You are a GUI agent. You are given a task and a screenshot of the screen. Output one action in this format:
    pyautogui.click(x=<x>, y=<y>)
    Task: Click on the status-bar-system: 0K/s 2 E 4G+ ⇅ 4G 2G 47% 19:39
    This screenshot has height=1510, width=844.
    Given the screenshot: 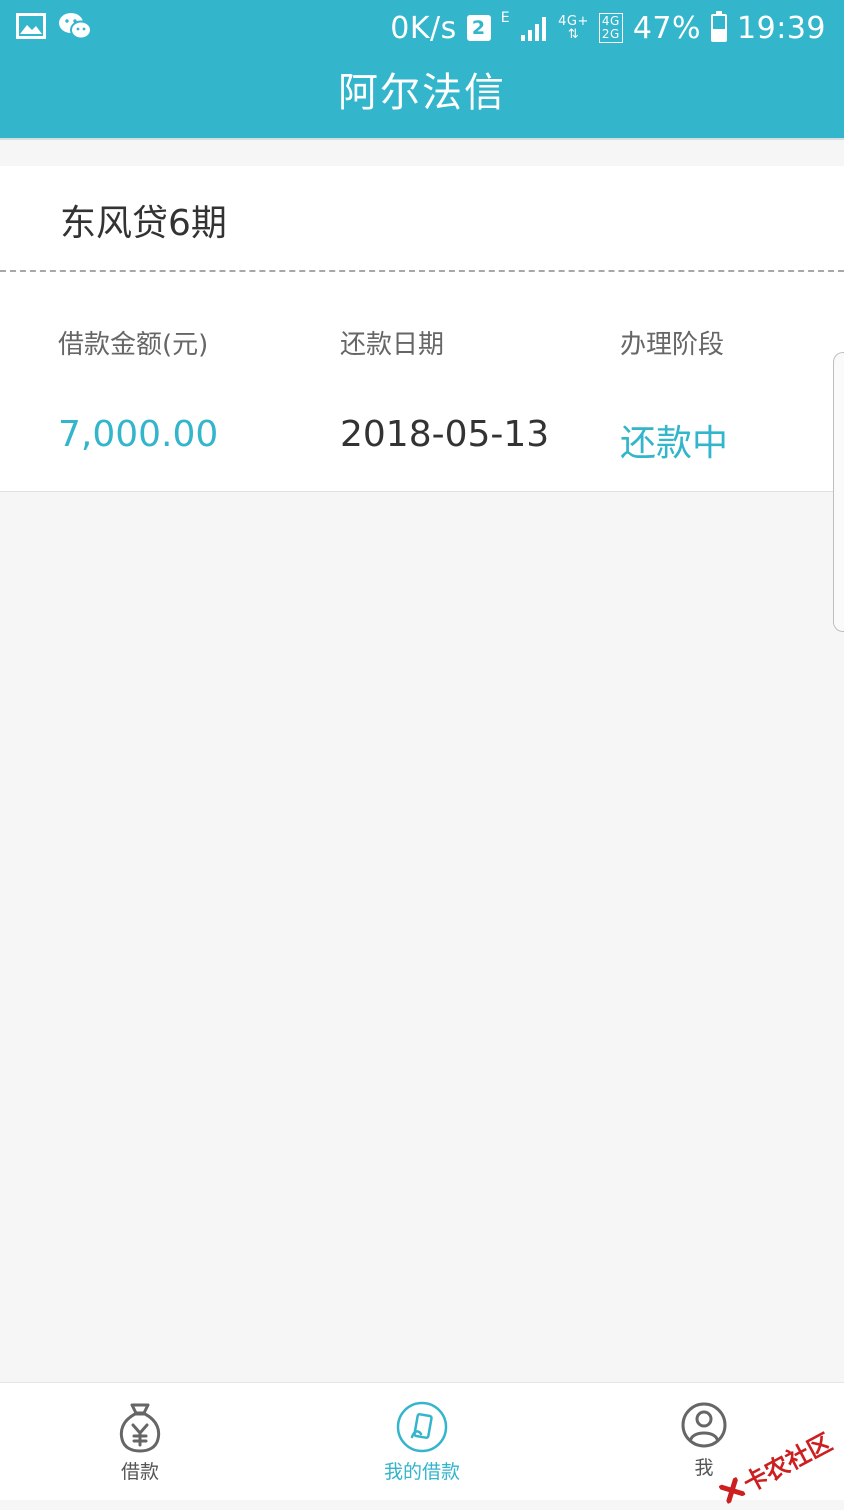 What is the action you would take?
    pyautogui.click(x=608, y=28)
    